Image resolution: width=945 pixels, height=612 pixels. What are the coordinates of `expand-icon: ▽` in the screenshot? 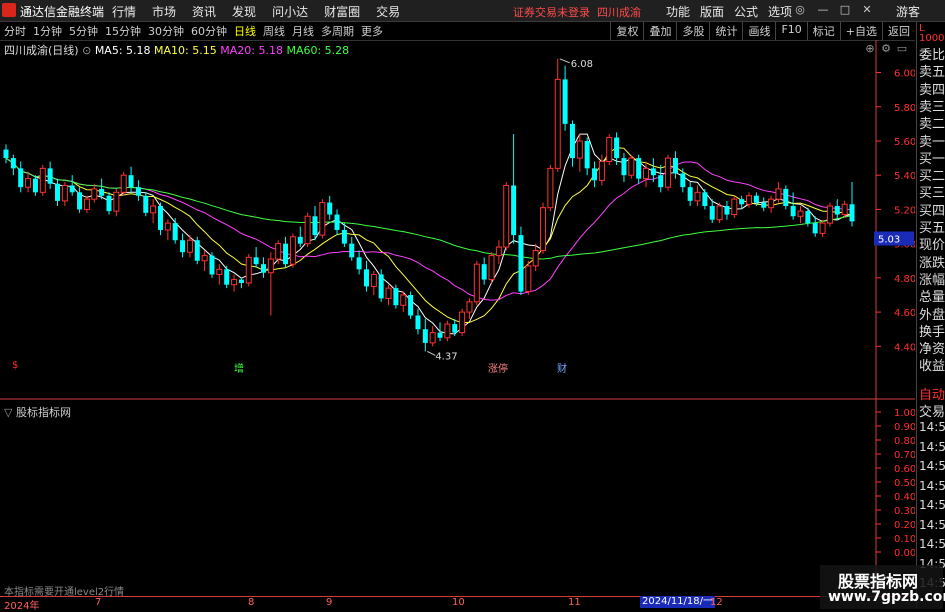 It's located at (8, 412).